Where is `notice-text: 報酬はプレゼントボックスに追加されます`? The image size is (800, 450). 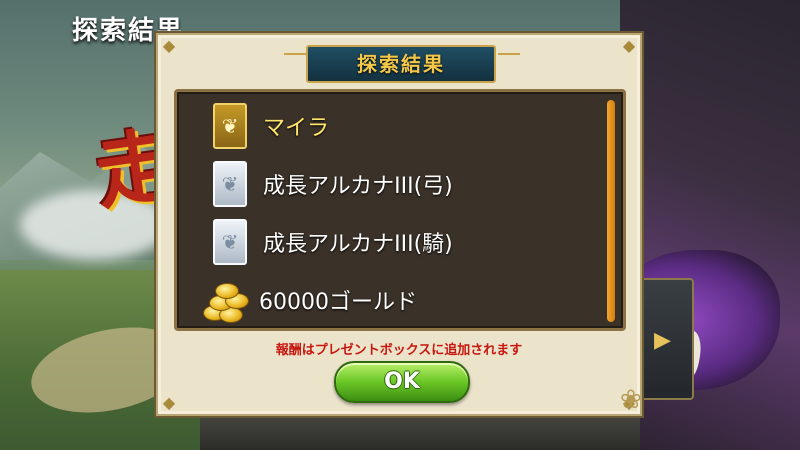 notice-text: 報酬はプレゼントボックスに追加されます is located at coordinates (399, 350).